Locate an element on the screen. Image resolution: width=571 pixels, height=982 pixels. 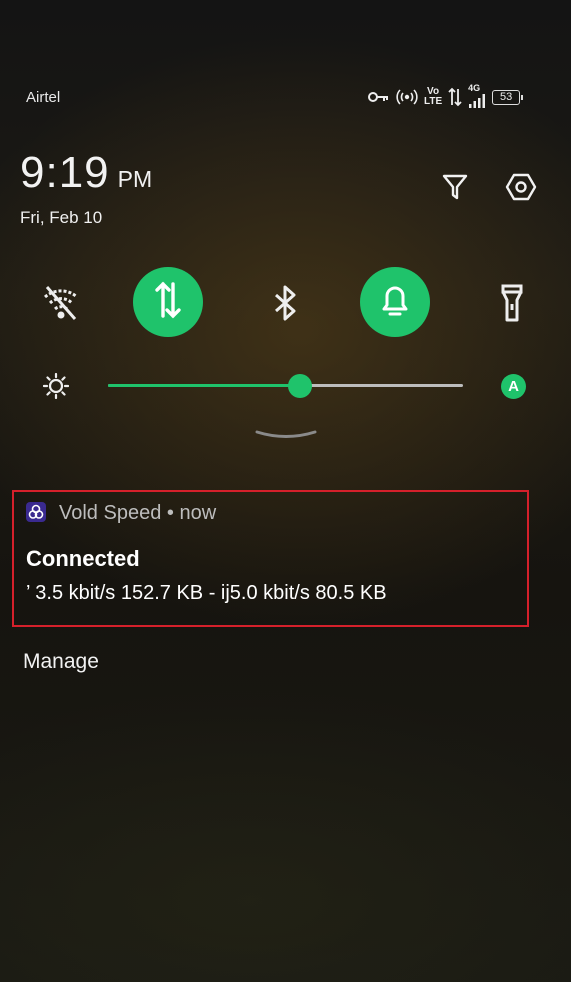
battery-level: 53 is located at coordinates (506, 96).